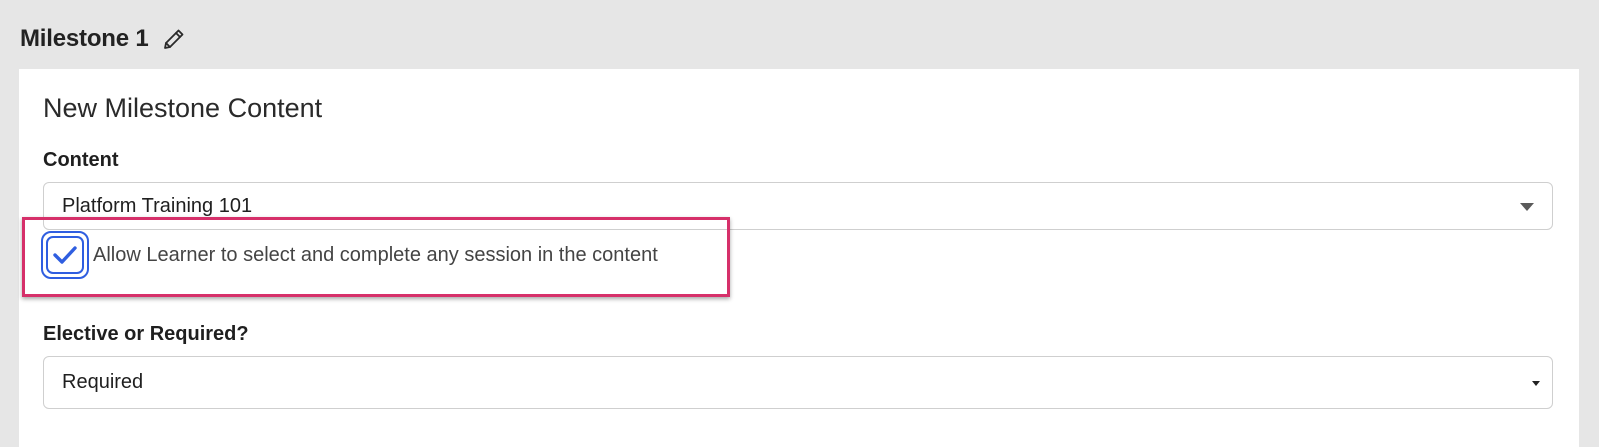 The width and height of the screenshot is (1599, 447). I want to click on milestone-header: Milestone 1, so click(103, 39).